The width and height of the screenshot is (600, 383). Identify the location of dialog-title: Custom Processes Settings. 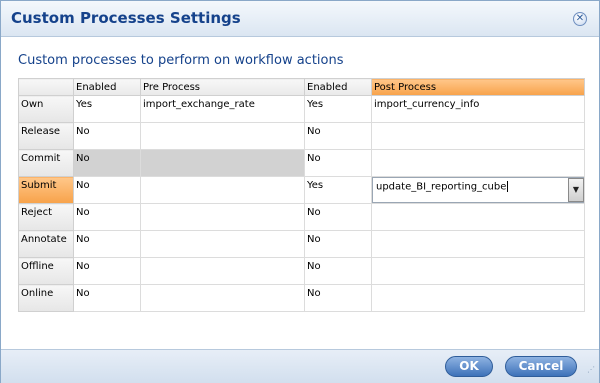
(126, 18).